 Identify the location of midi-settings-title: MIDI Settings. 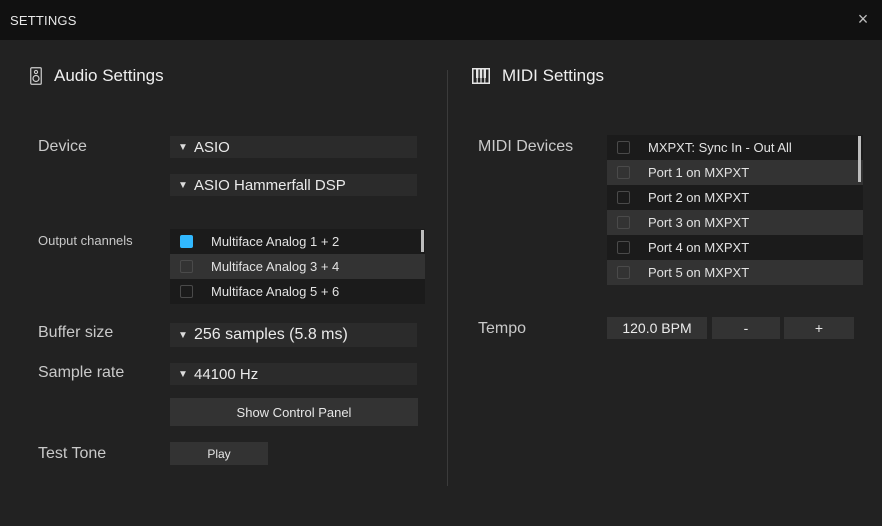
(553, 75).